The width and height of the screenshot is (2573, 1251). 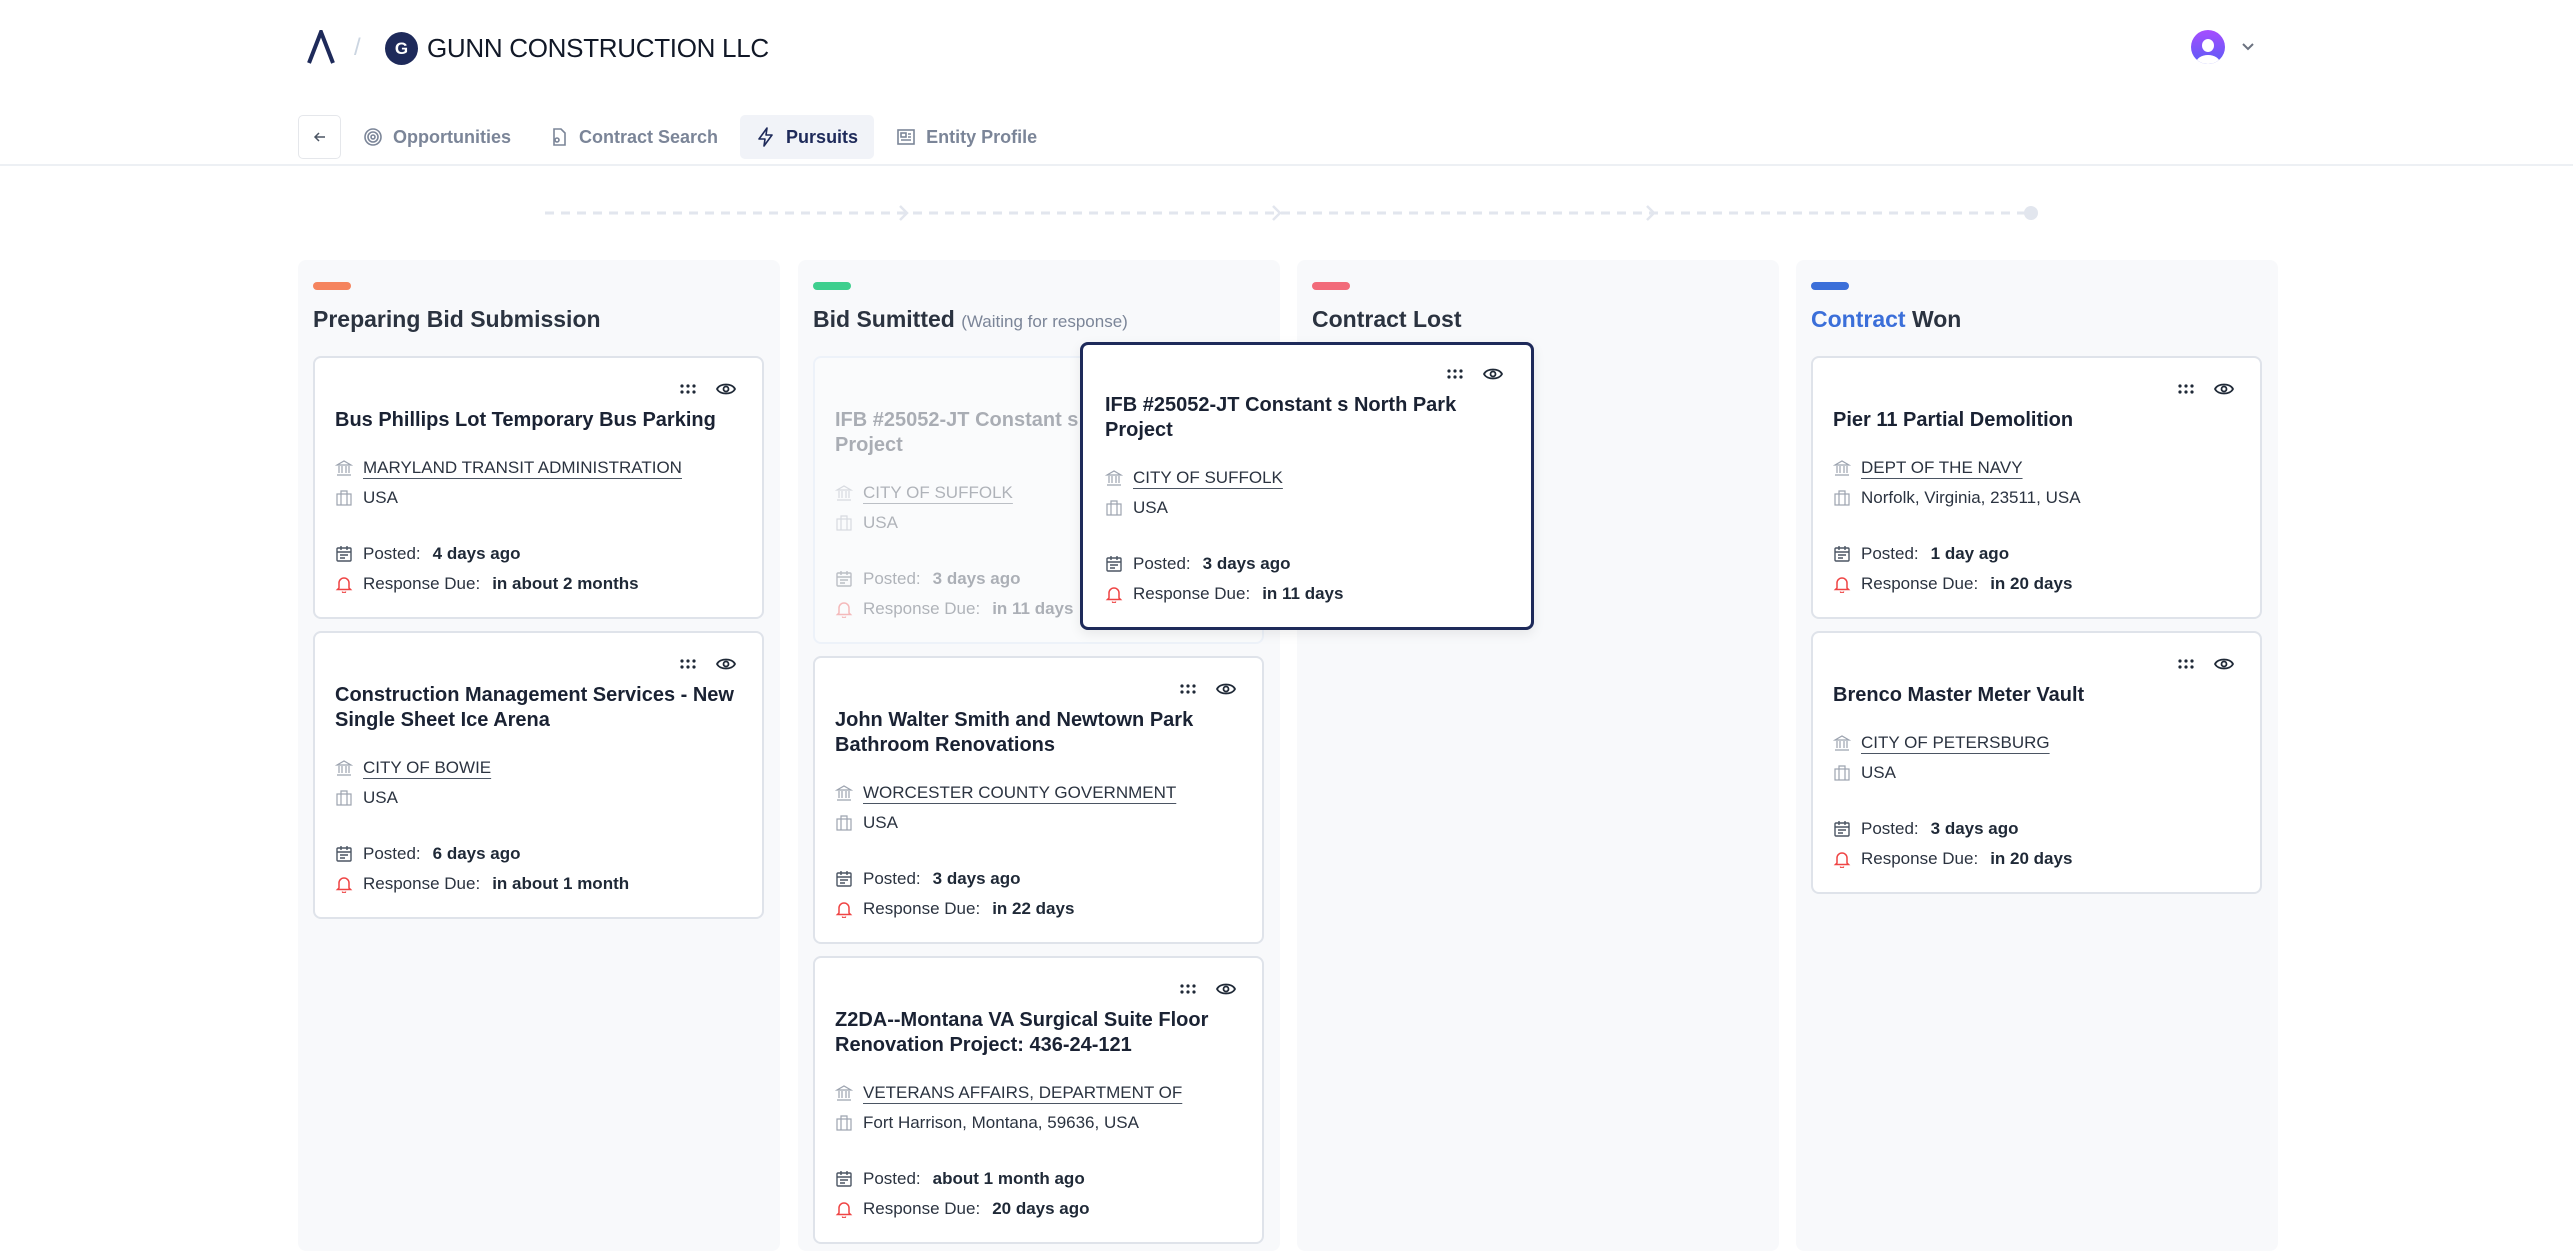 What do you see at coordinates (538, 420) in the screenshot?
I see `card-title: Bus Phillips Lot Temporary Bus Parking` at bounding box center [538, 420].